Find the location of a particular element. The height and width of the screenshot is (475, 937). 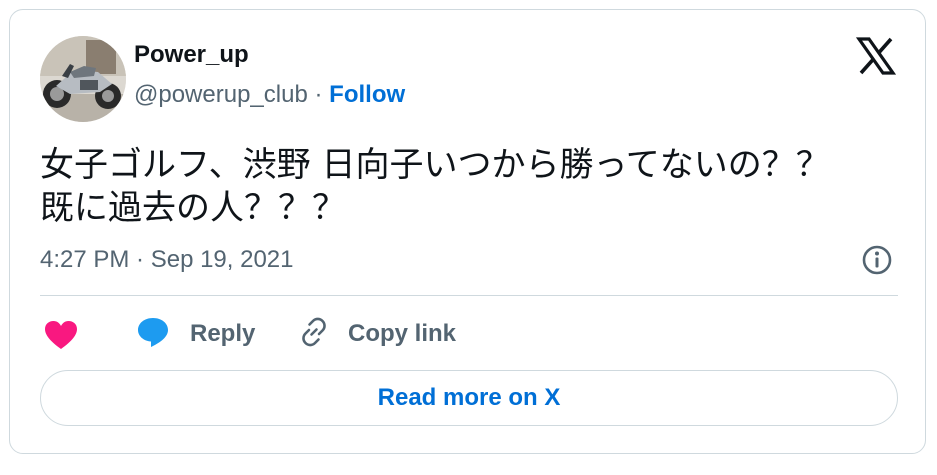

action-bar: Reply Copy link is located at coordinates (470, 334).